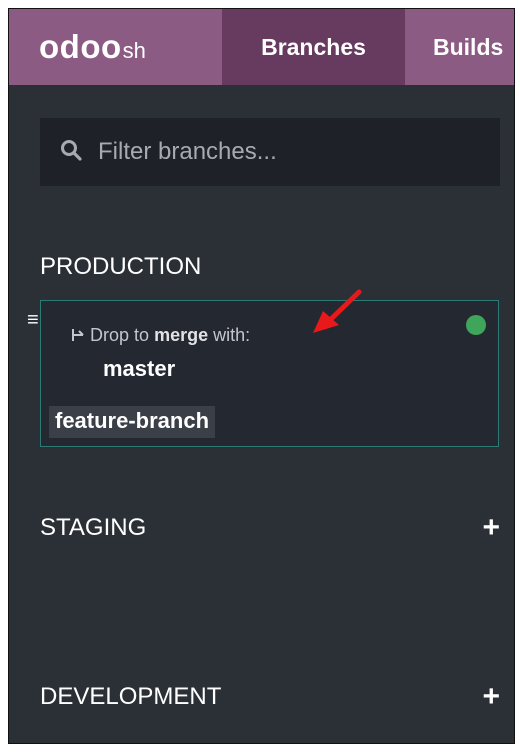 The width and height of the screenshot is (520, 752). I want to click on tab-branches-label: Branches, so click(313, 46).